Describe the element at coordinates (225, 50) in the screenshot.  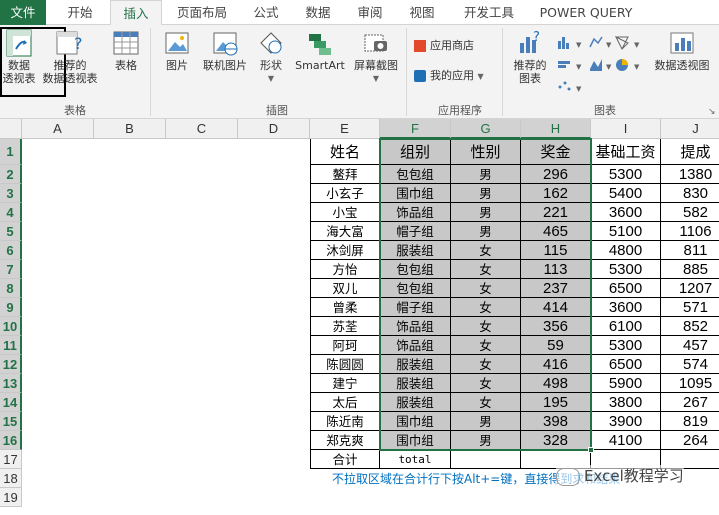
I see `online-picture-button: 联机图片` at that location.